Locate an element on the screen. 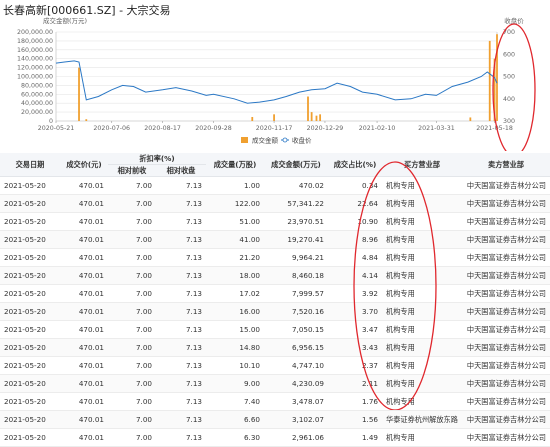 This screenshot has height=447, width=550. legend-amount-swatch is located at coordinates (244, 140).